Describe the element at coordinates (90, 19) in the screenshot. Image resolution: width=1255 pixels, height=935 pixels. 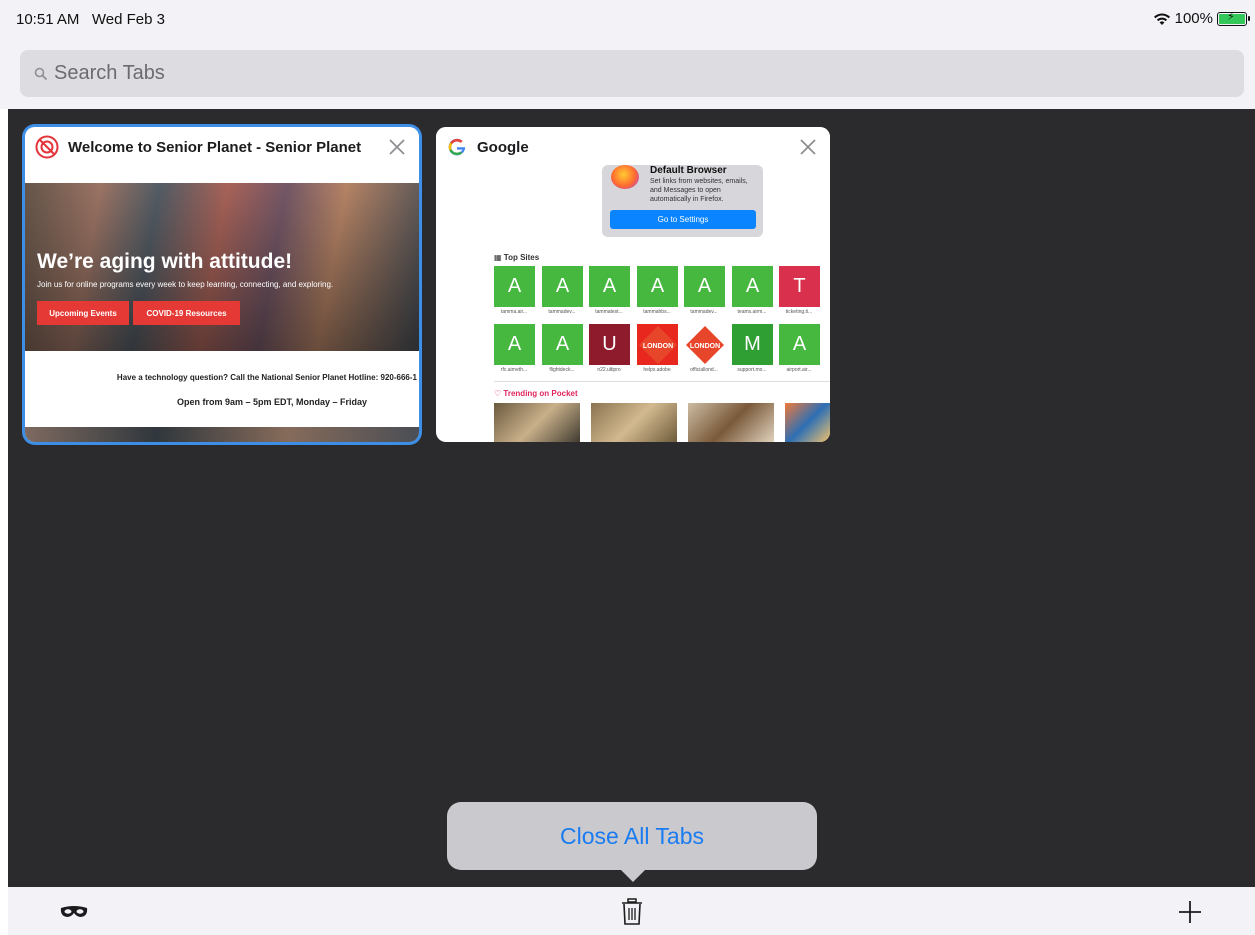
I see `status-time: 10:51 AM Wed Feb 3` at that location.